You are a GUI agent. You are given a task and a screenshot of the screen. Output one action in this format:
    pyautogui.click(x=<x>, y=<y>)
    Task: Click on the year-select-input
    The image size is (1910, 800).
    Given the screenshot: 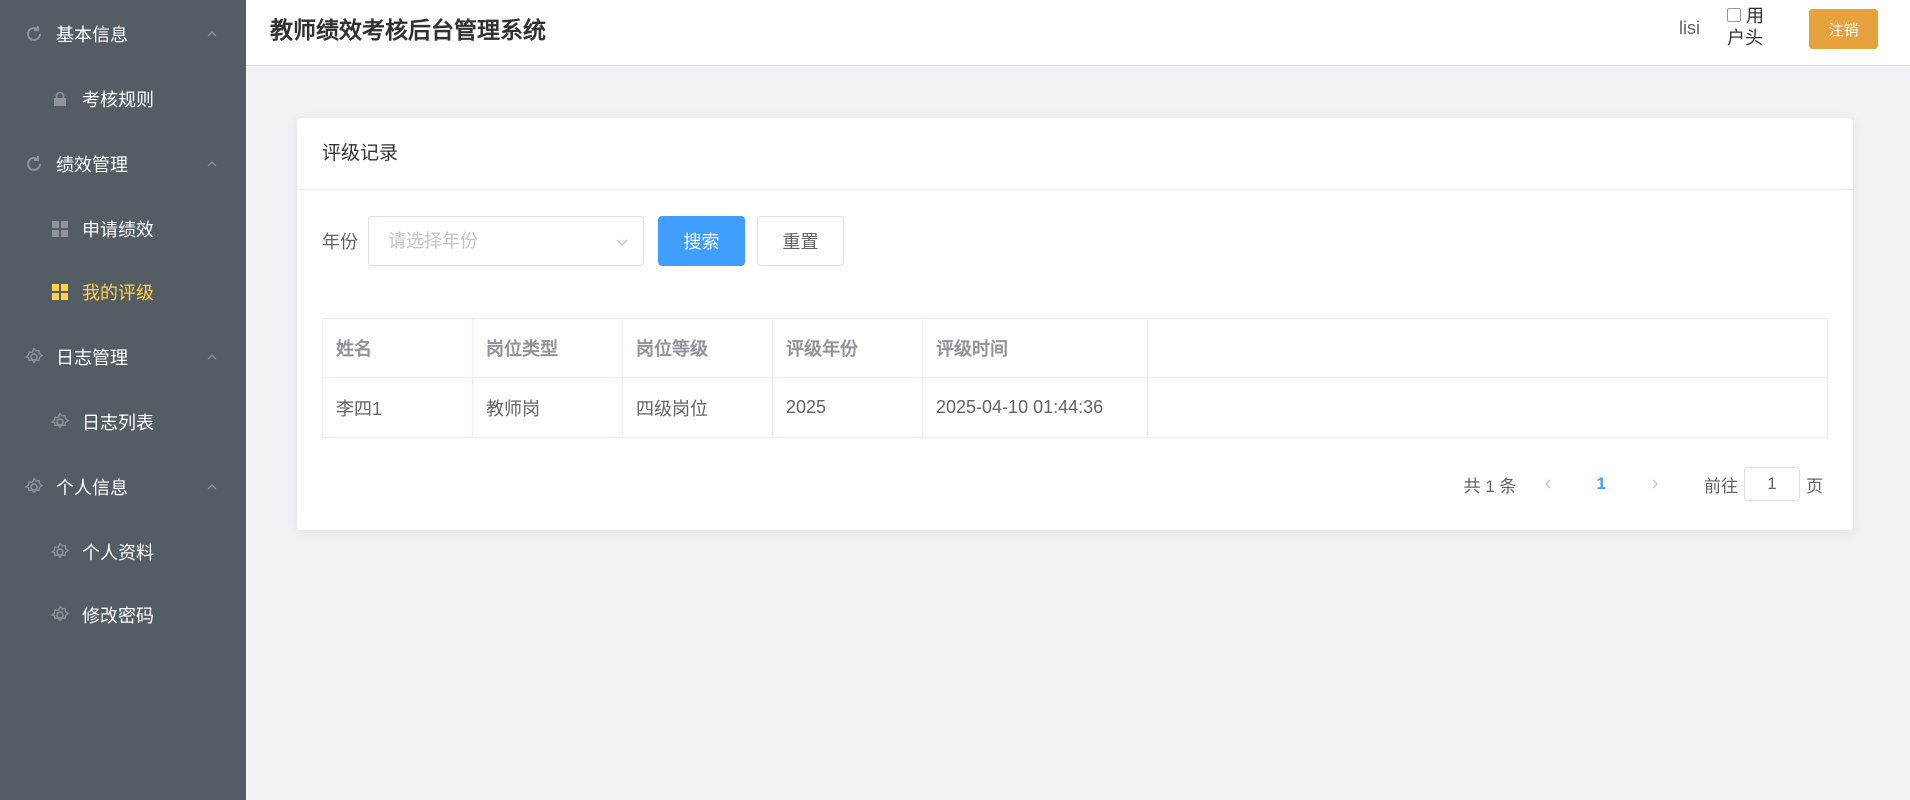 What is the action you would take?
    pyautogui.click(x=506, y=241)
    